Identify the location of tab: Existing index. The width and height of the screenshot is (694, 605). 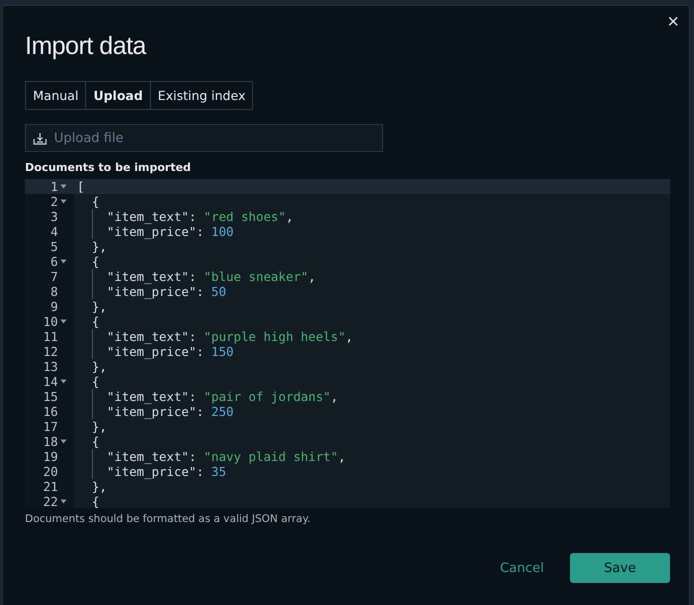
(201, 95).